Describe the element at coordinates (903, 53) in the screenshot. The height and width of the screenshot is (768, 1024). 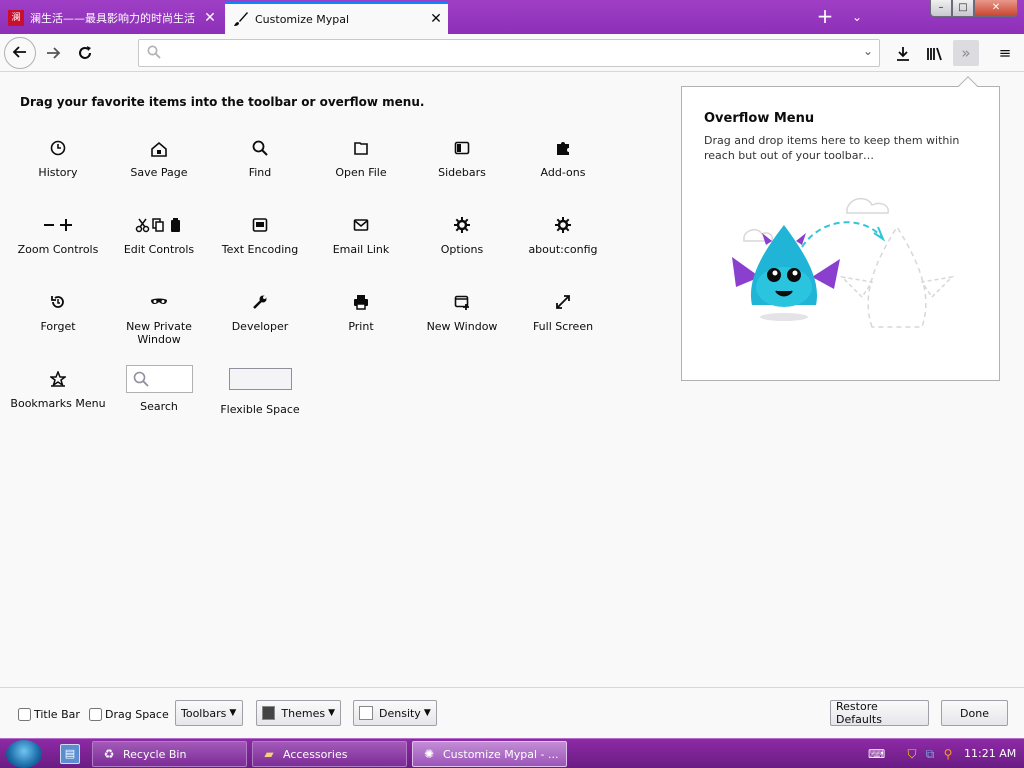
I see `download-icon` at that location.